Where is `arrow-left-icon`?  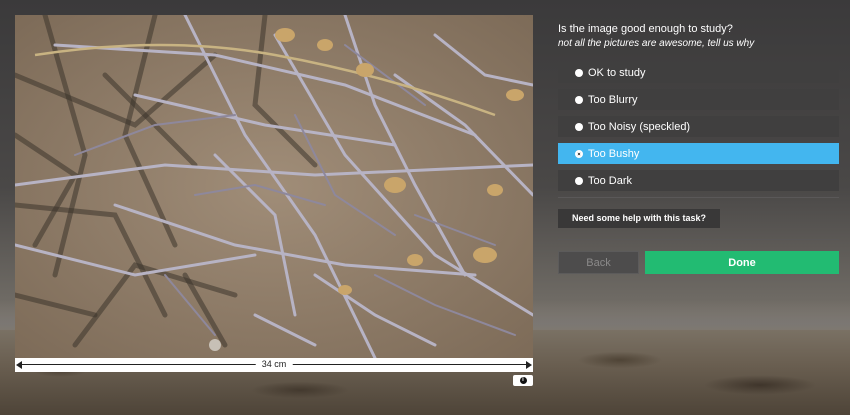
arrow-left-icon is located at coordinates (19, 365).